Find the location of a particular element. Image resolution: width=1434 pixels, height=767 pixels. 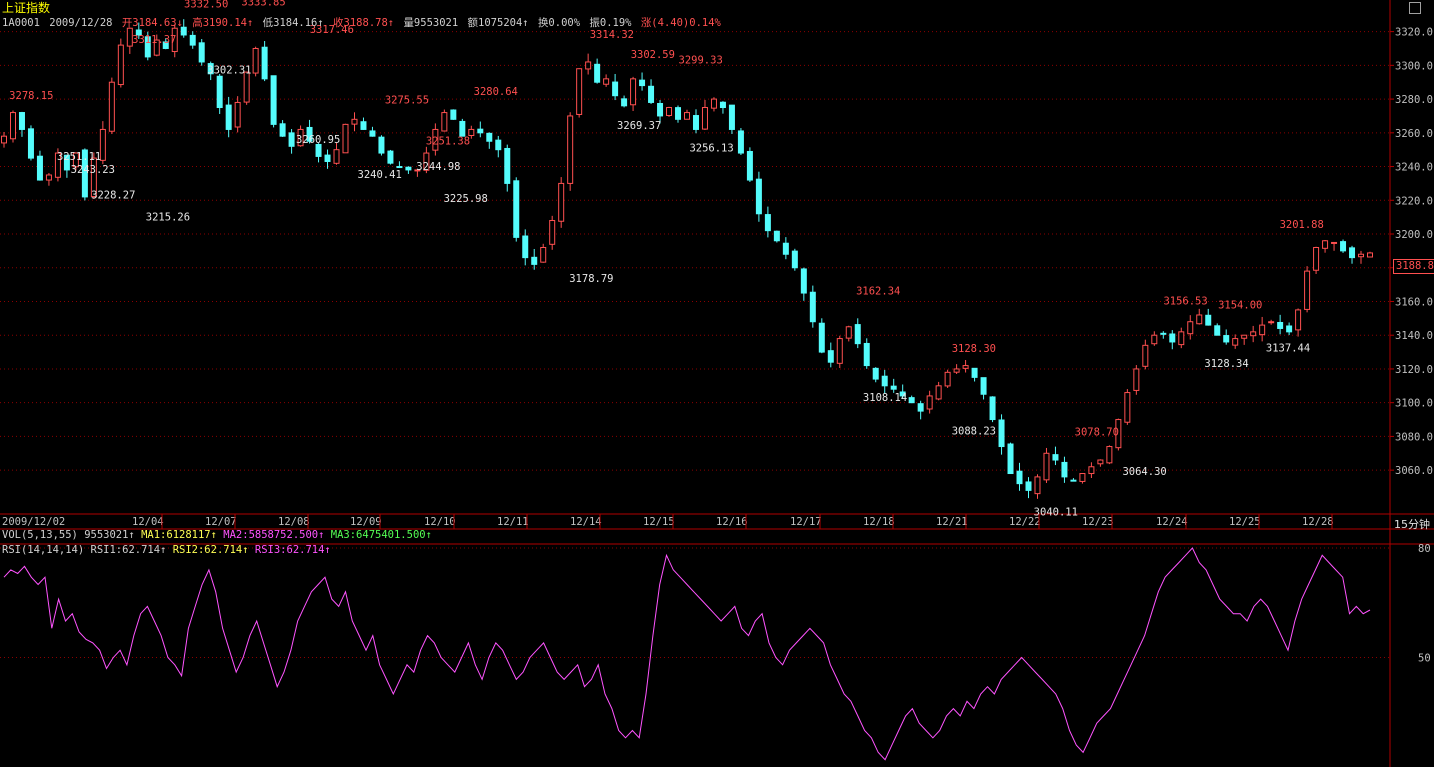

low-annotation: 3260.95 is located at coordinates (318, 140).